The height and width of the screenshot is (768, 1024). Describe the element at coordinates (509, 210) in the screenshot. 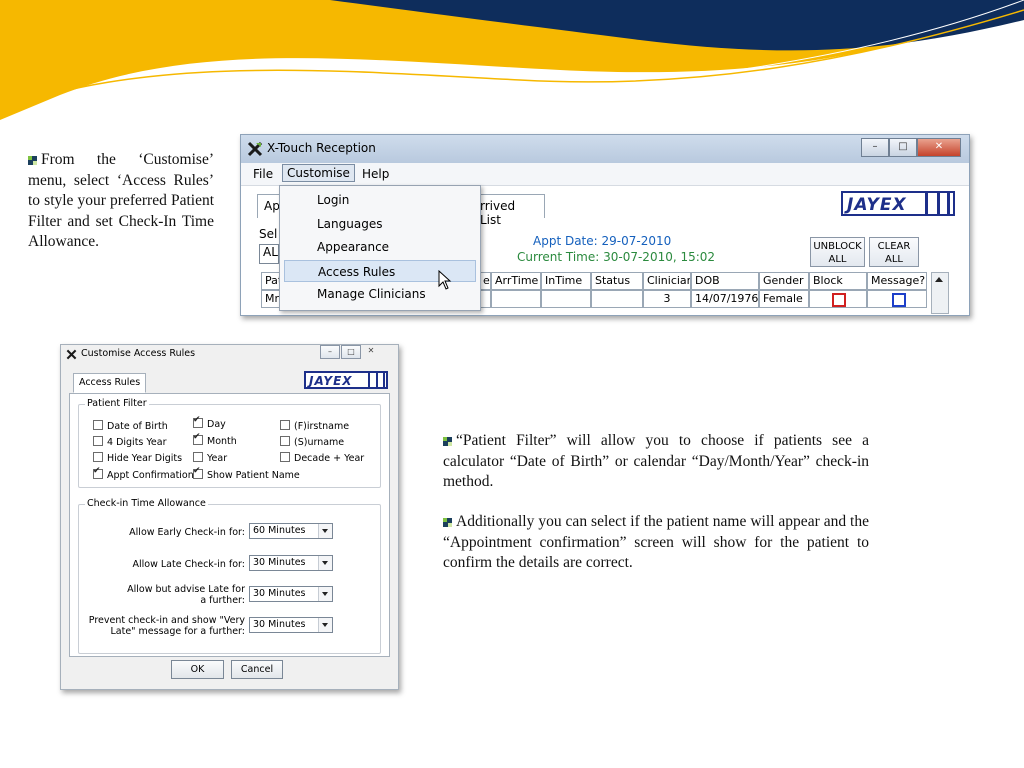

I see `tab-arrived-list: rrived List` at that location.